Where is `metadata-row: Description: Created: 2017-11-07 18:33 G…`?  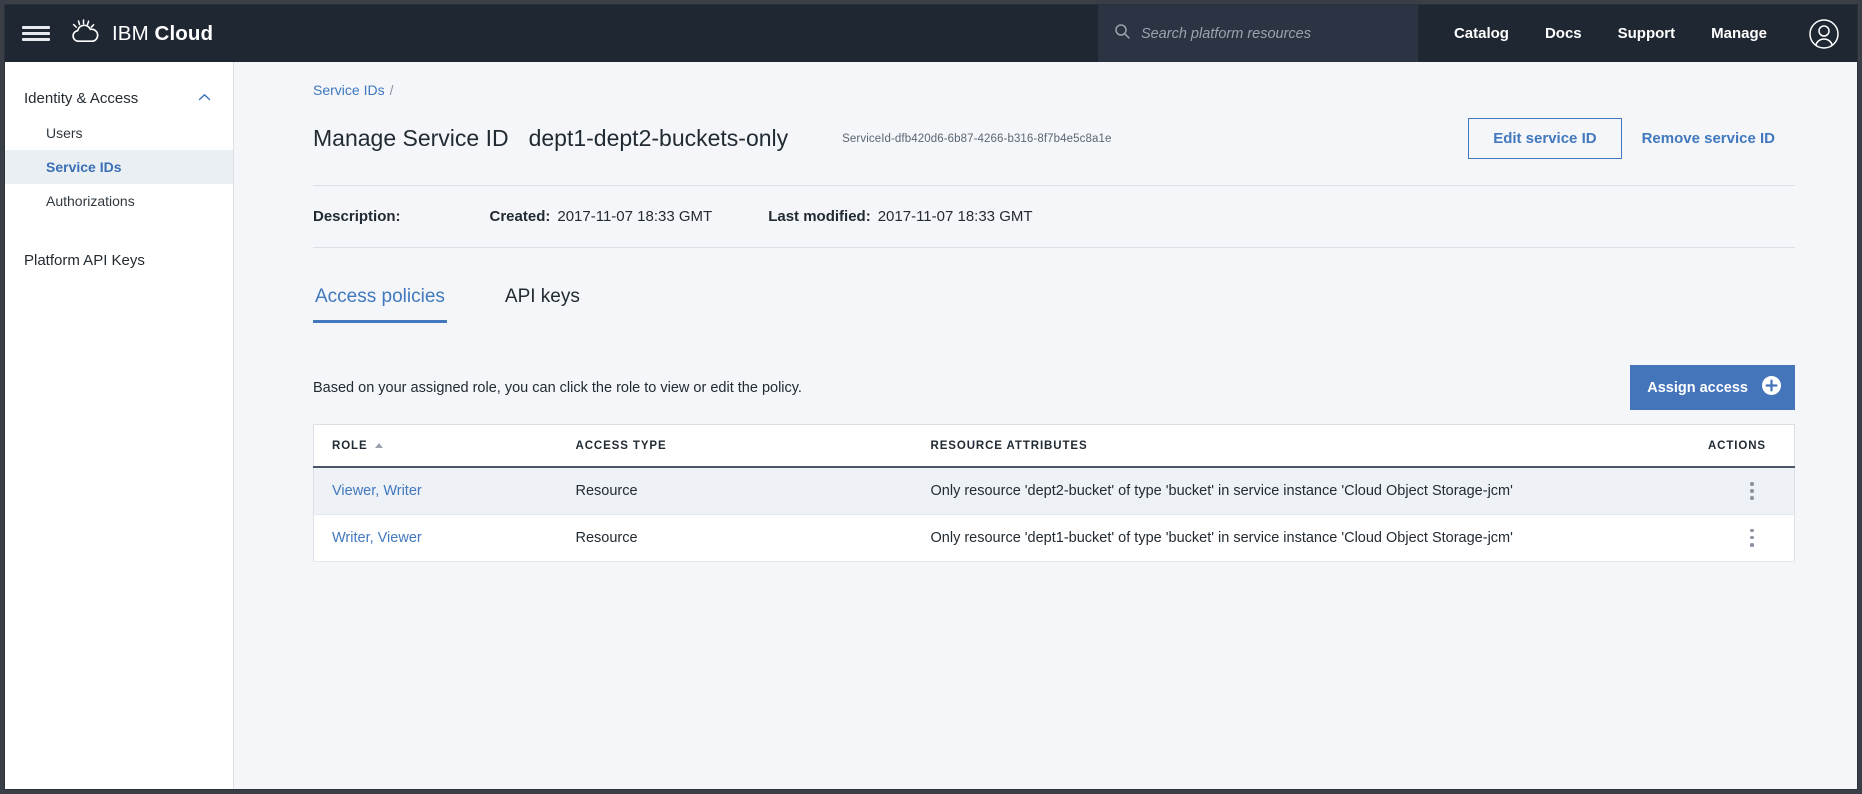 metadata-row: Description: Created: 2017-11-07 18:33 G… is located at coordinates (1054, 217).